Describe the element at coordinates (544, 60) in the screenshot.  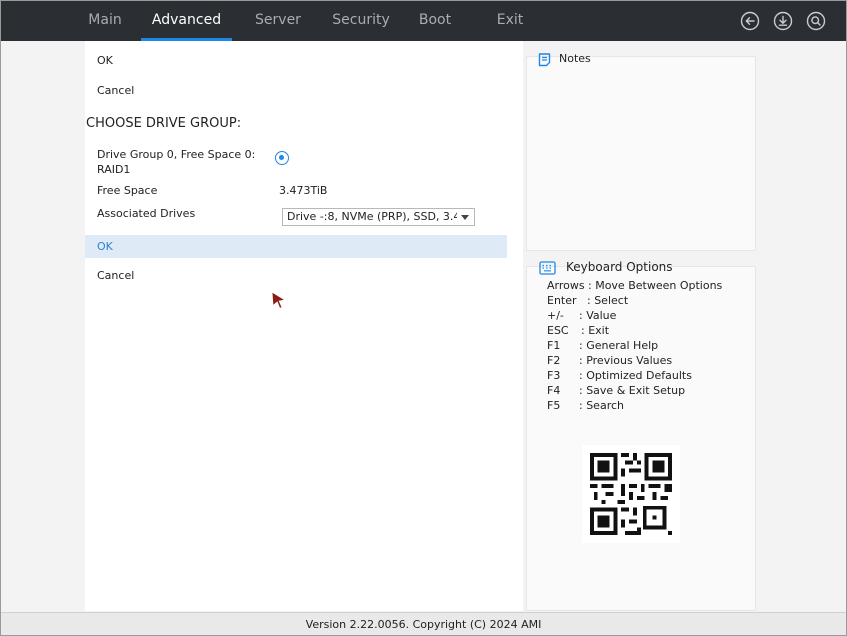
I see `notes-icon` at that location.